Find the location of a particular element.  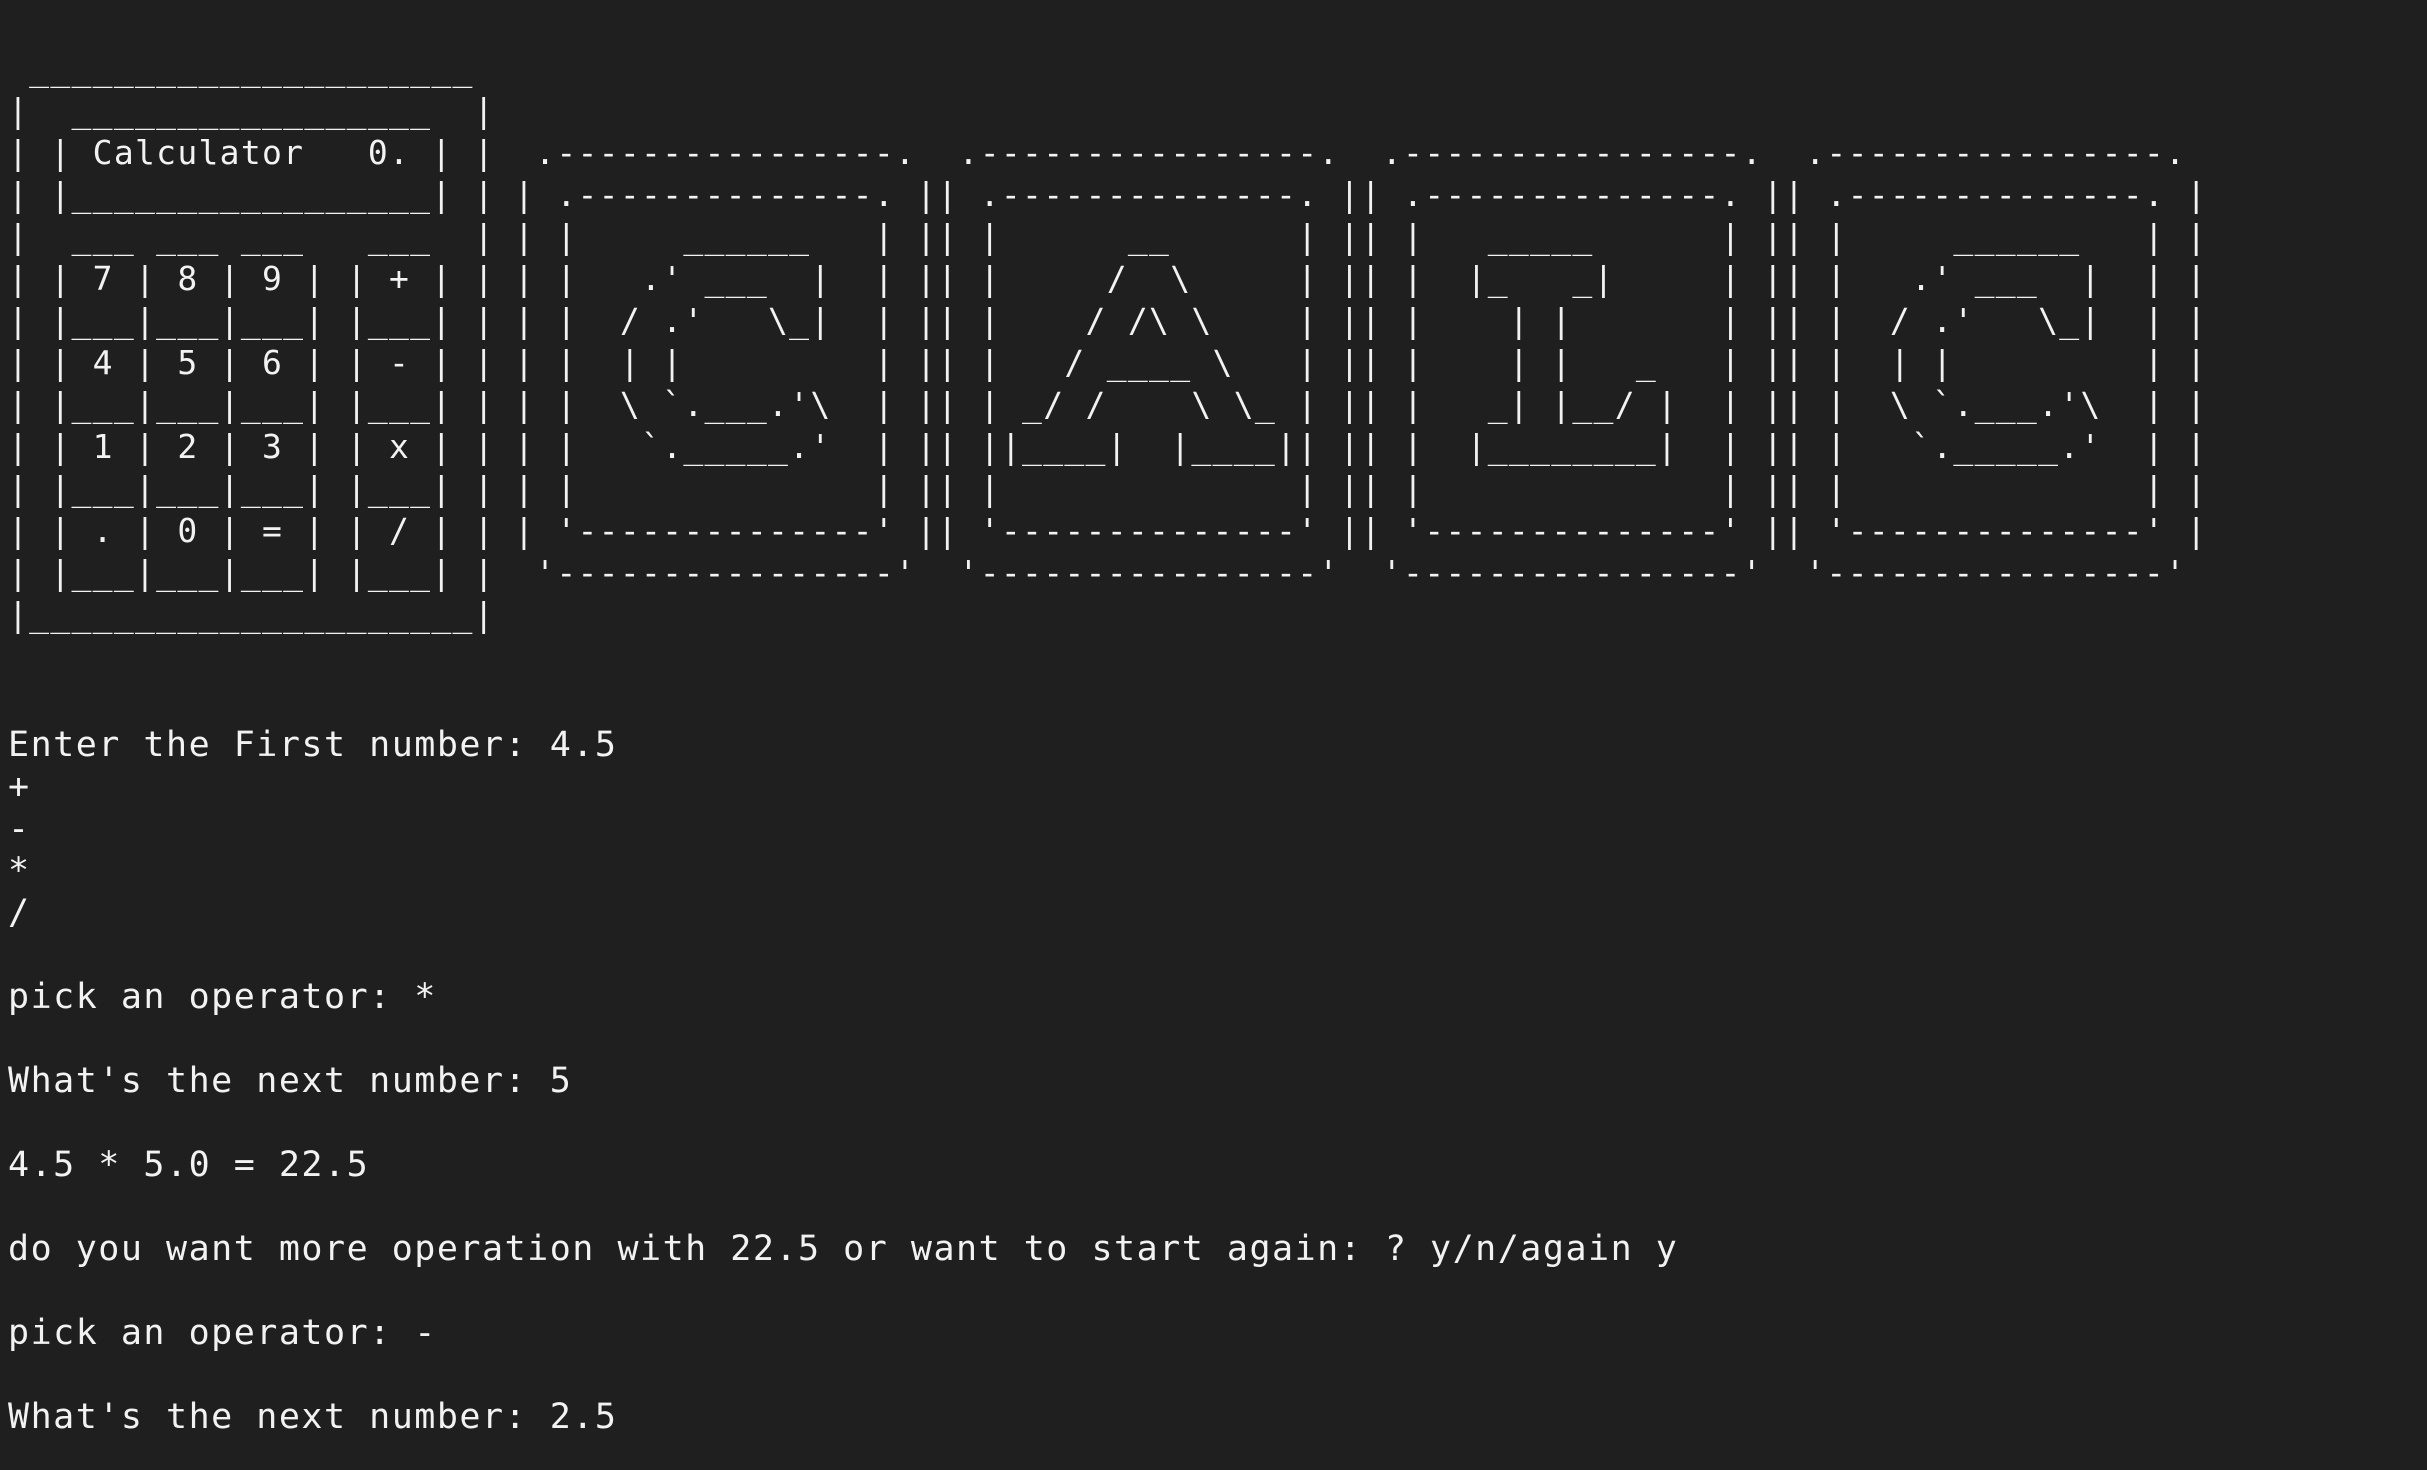

next-number-prompt-second: What's the next number: 2.5 is located at coordinates (1208, 1417).